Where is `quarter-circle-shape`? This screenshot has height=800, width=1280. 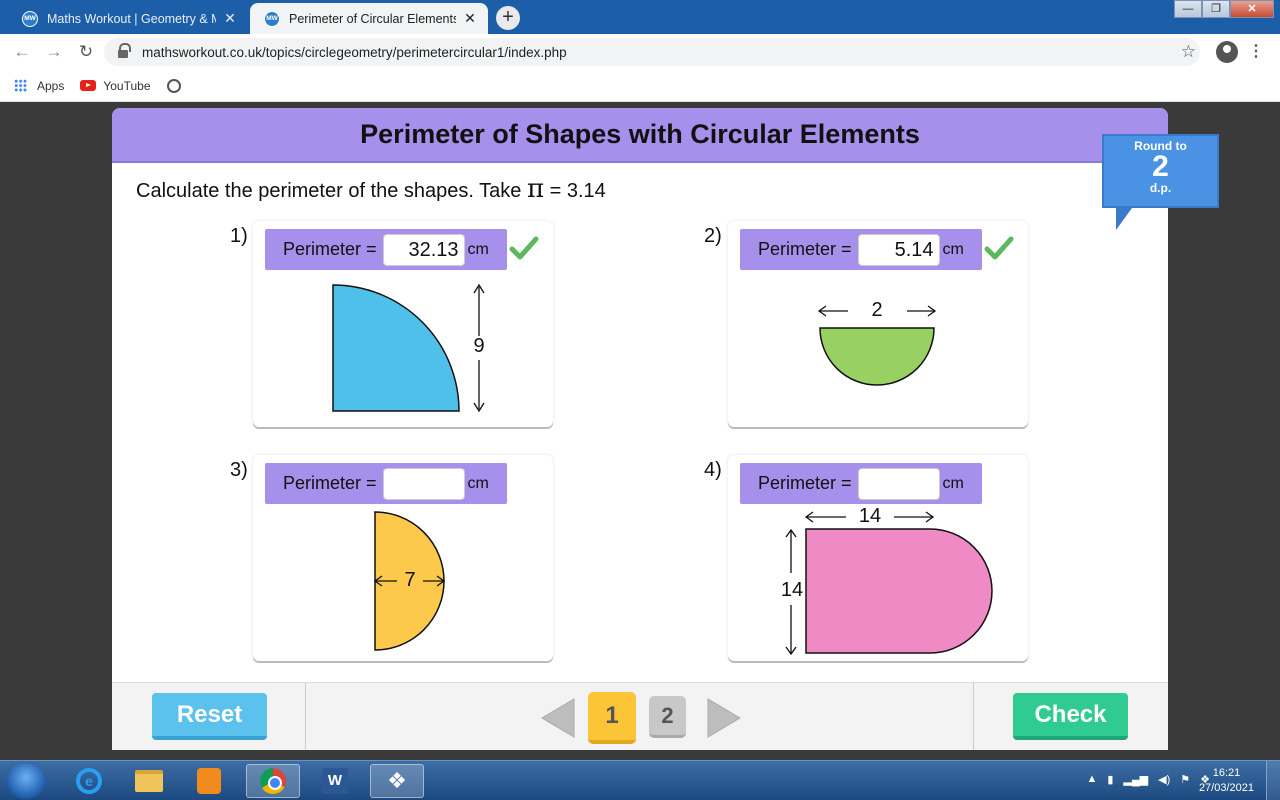
quarter-circle-shape is located at coordinates (410, 348).